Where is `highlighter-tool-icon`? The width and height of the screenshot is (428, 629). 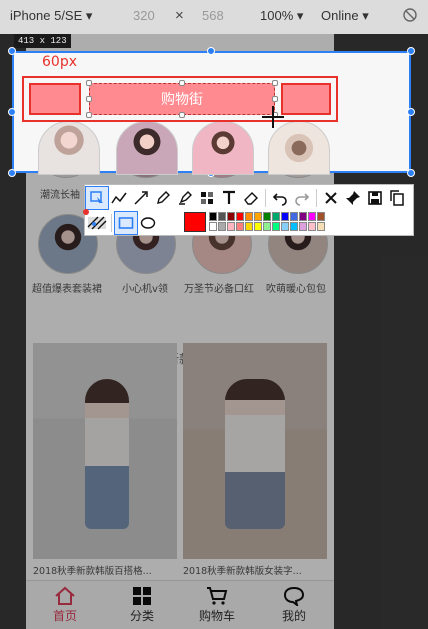 highlighter-tool-icon is located at coordinates (185, 198).